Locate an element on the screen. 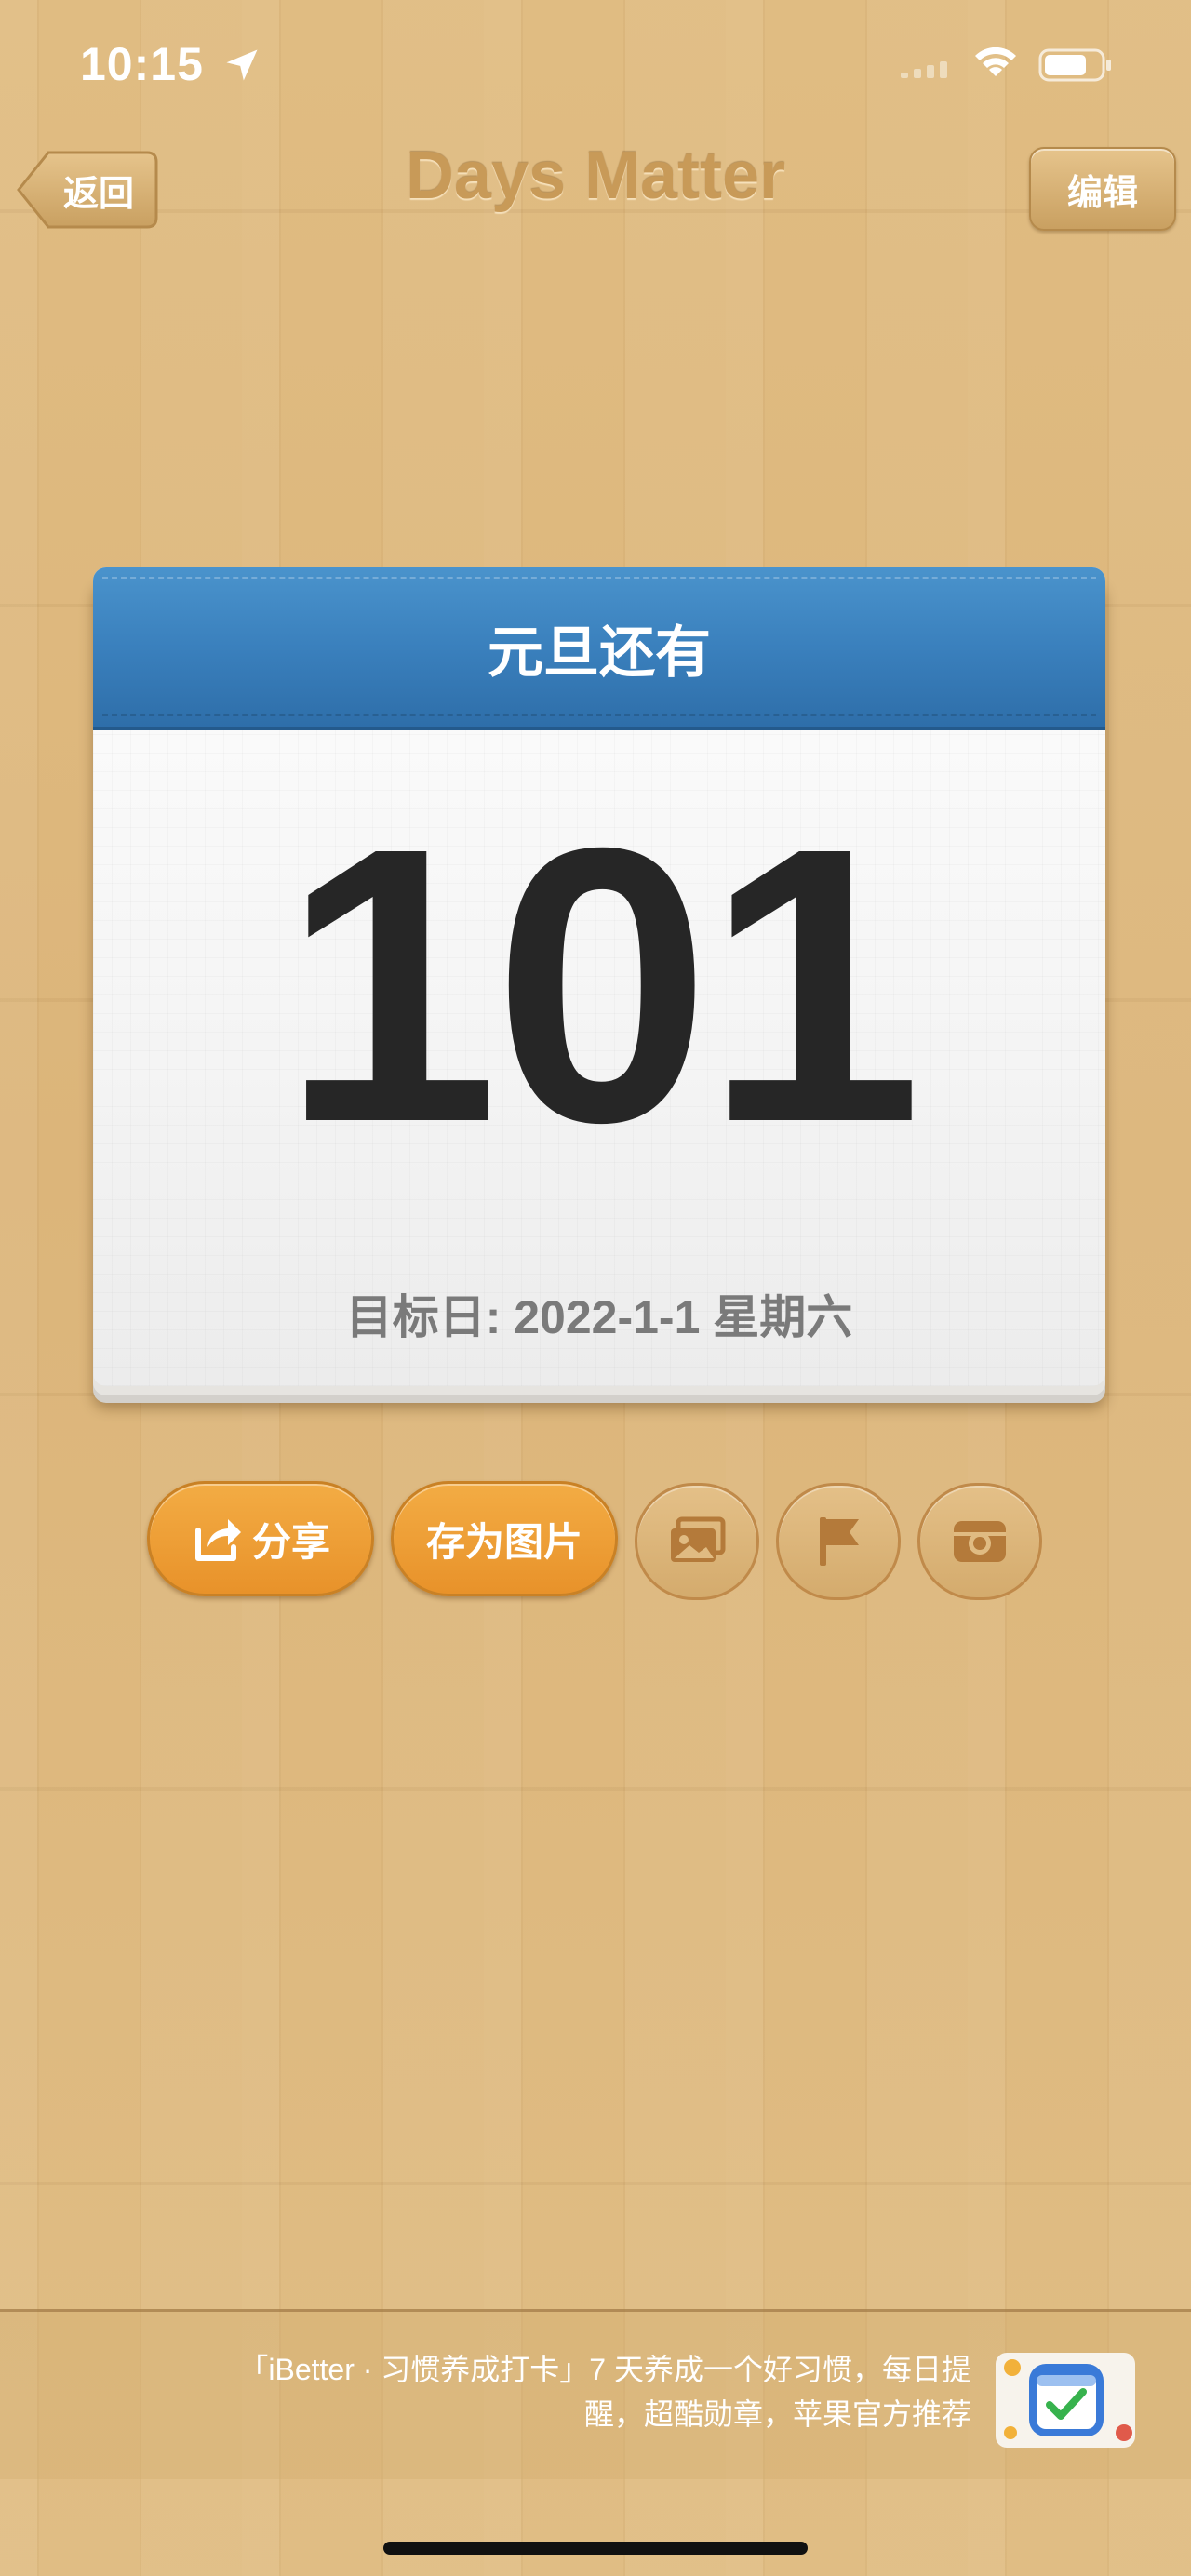 The width and height of the screenshot is (1191, 2576). share-button: 分享 is located at coordinates (260, 1538).